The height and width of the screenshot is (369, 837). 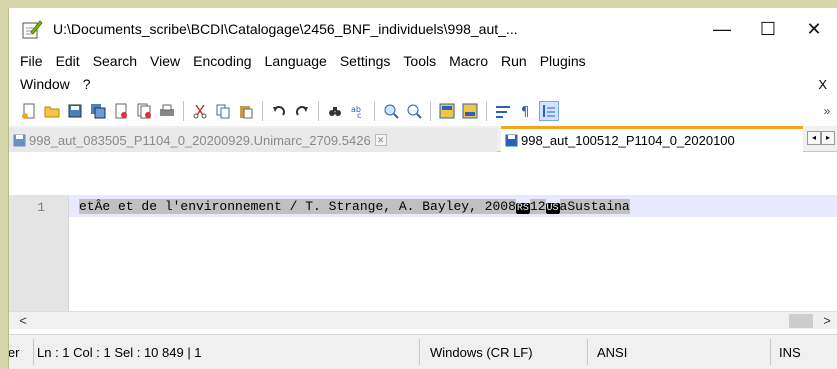 What do you see at coordinates (167, 111) in the screenshot?
I see `print-icon` at bounding box center [167, 111].